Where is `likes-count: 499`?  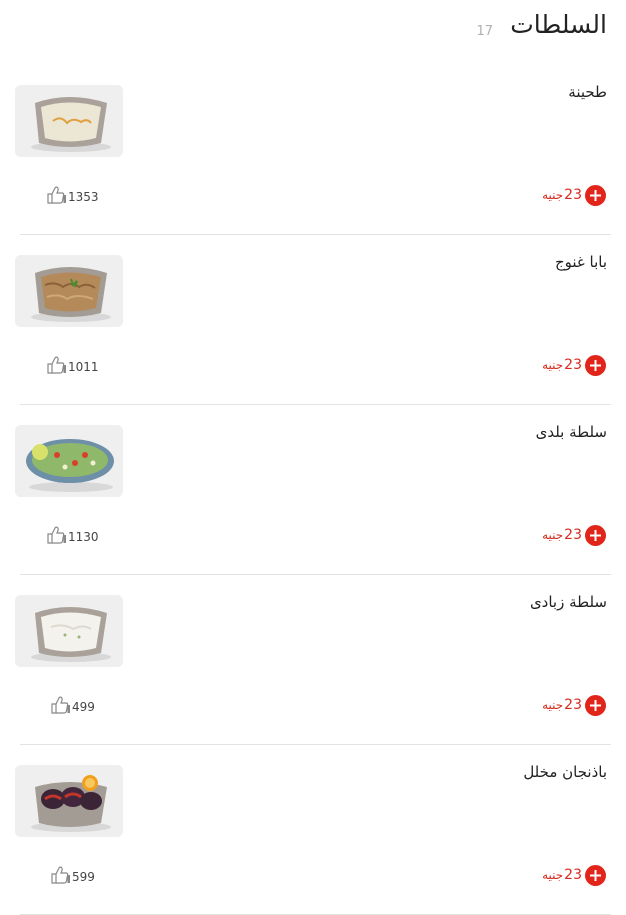
likes-count: 499 is located at coordinates (83, 707).